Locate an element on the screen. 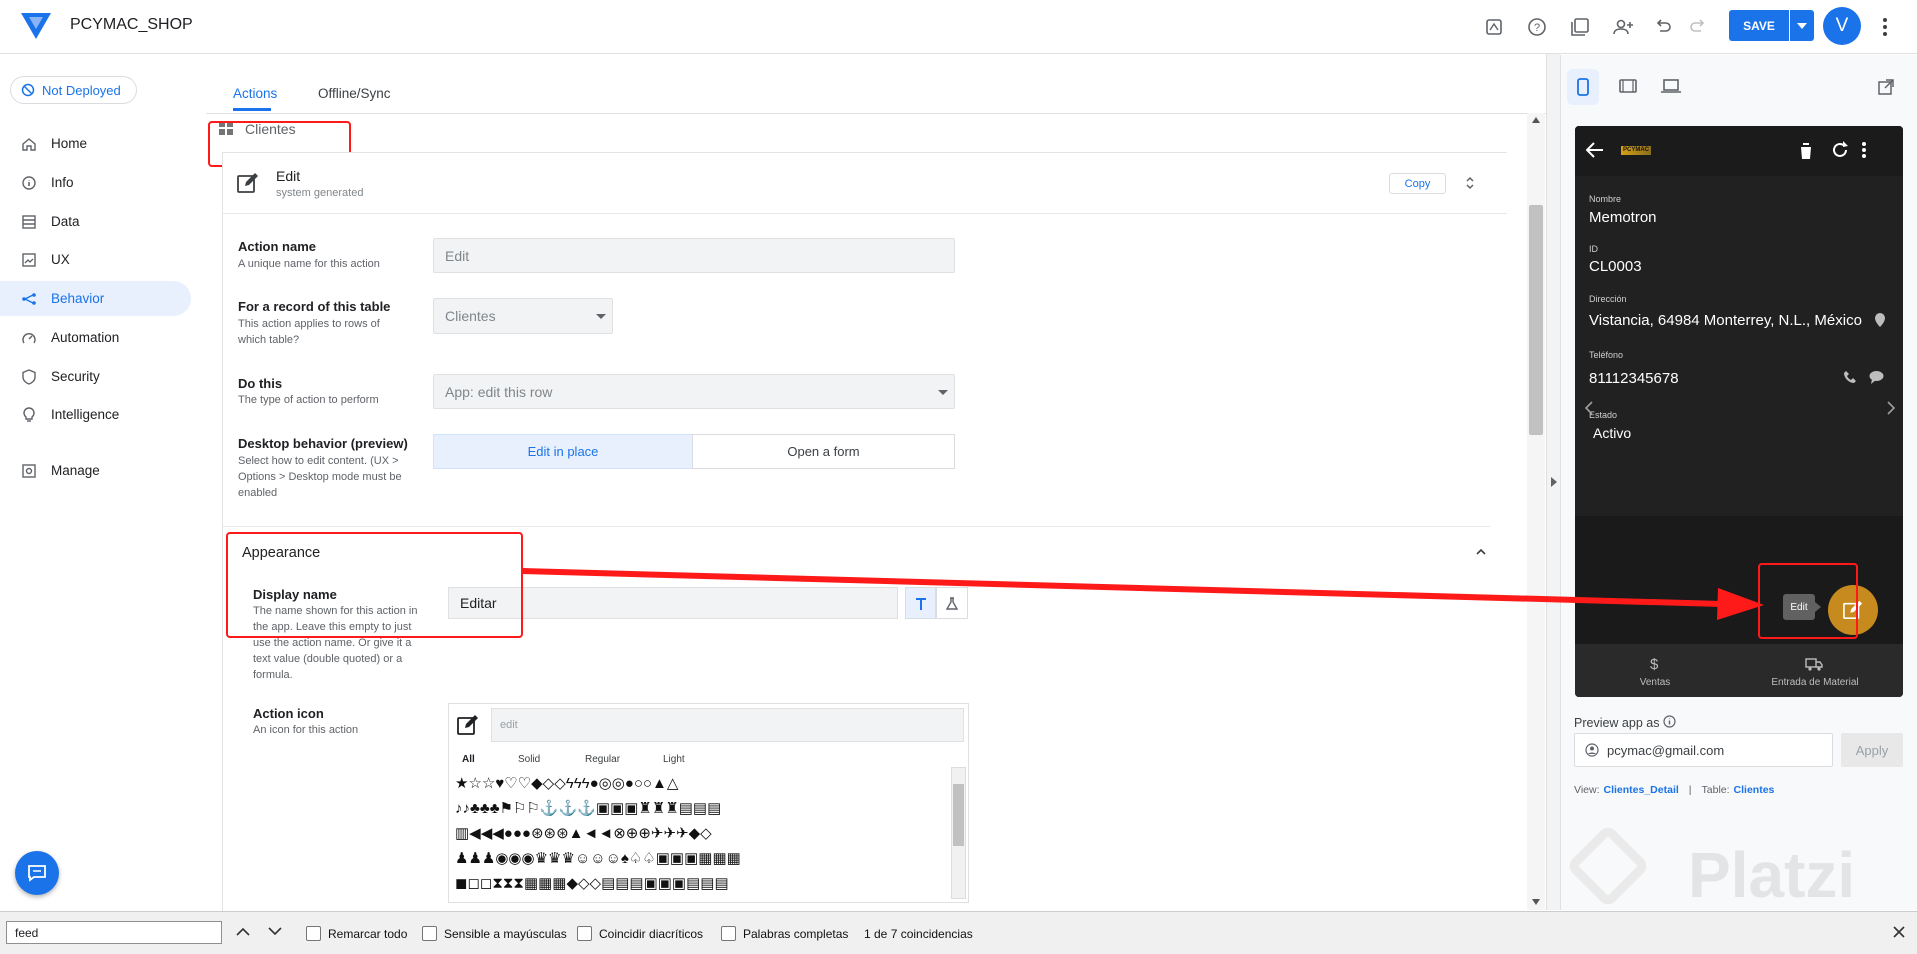 This screenshot has width=1917, height=954. match-diacritics-checkbox is located at coordinates (584, 933).